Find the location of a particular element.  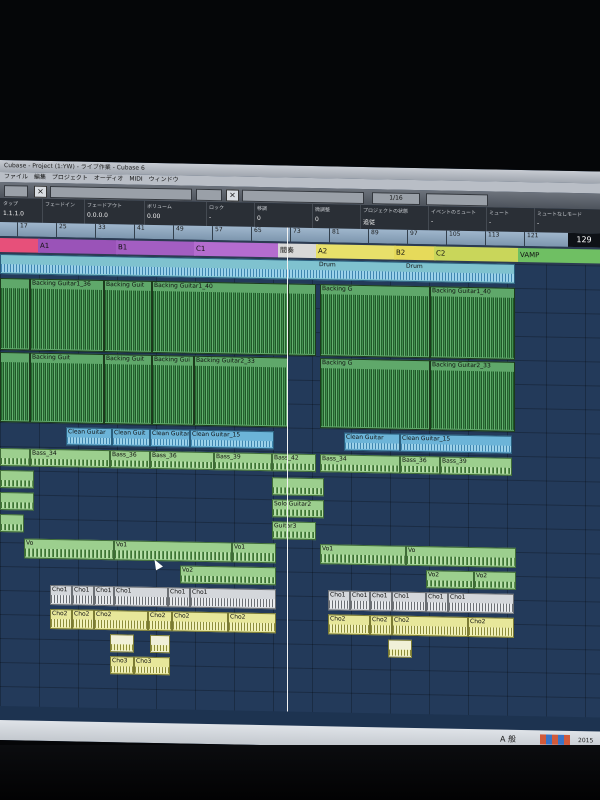

marker-a1: A1 is located at coordinates (78, 246).